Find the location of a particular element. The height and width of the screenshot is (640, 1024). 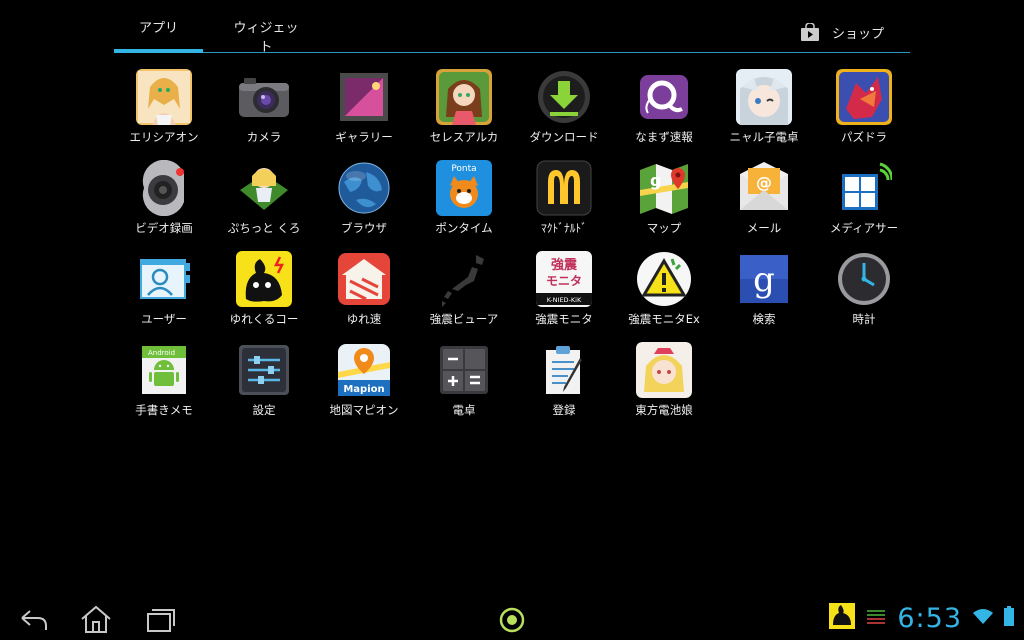

shop-button: ショップ is located at coordinates (842, 32).